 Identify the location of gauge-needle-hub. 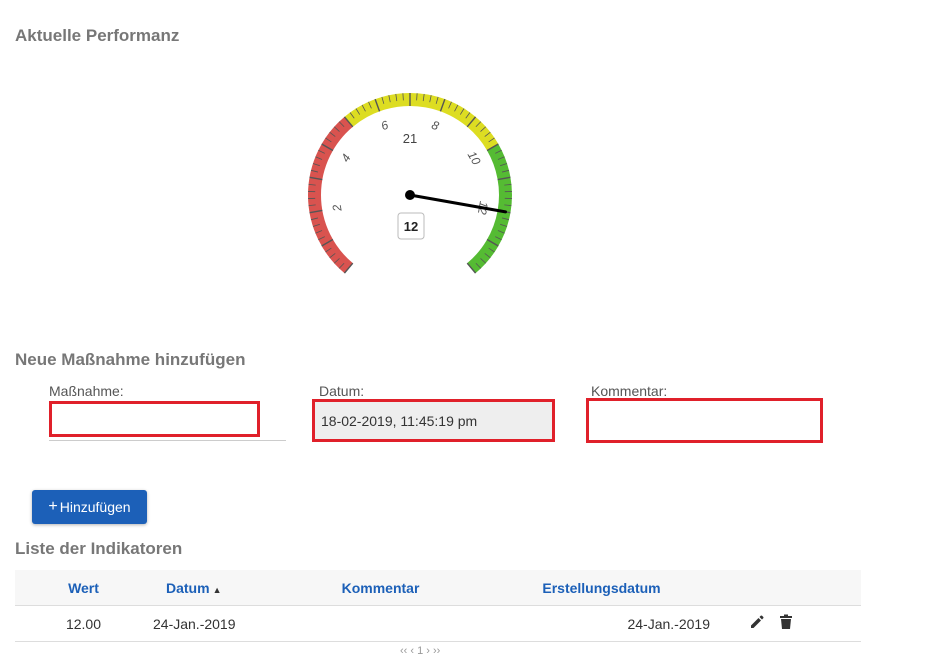
(410, 195).